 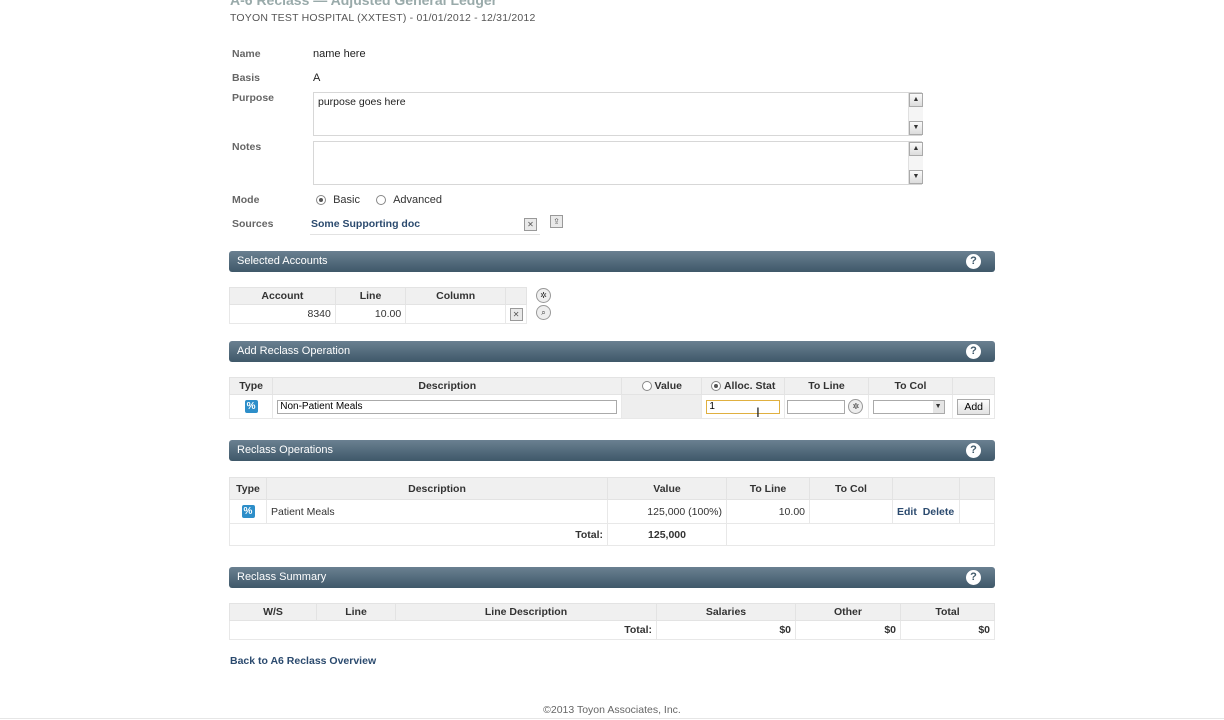 What do you see at coordinates (947, 612) in the screenshot?
I see `col-total: Total` at bounding box center [947, 612].